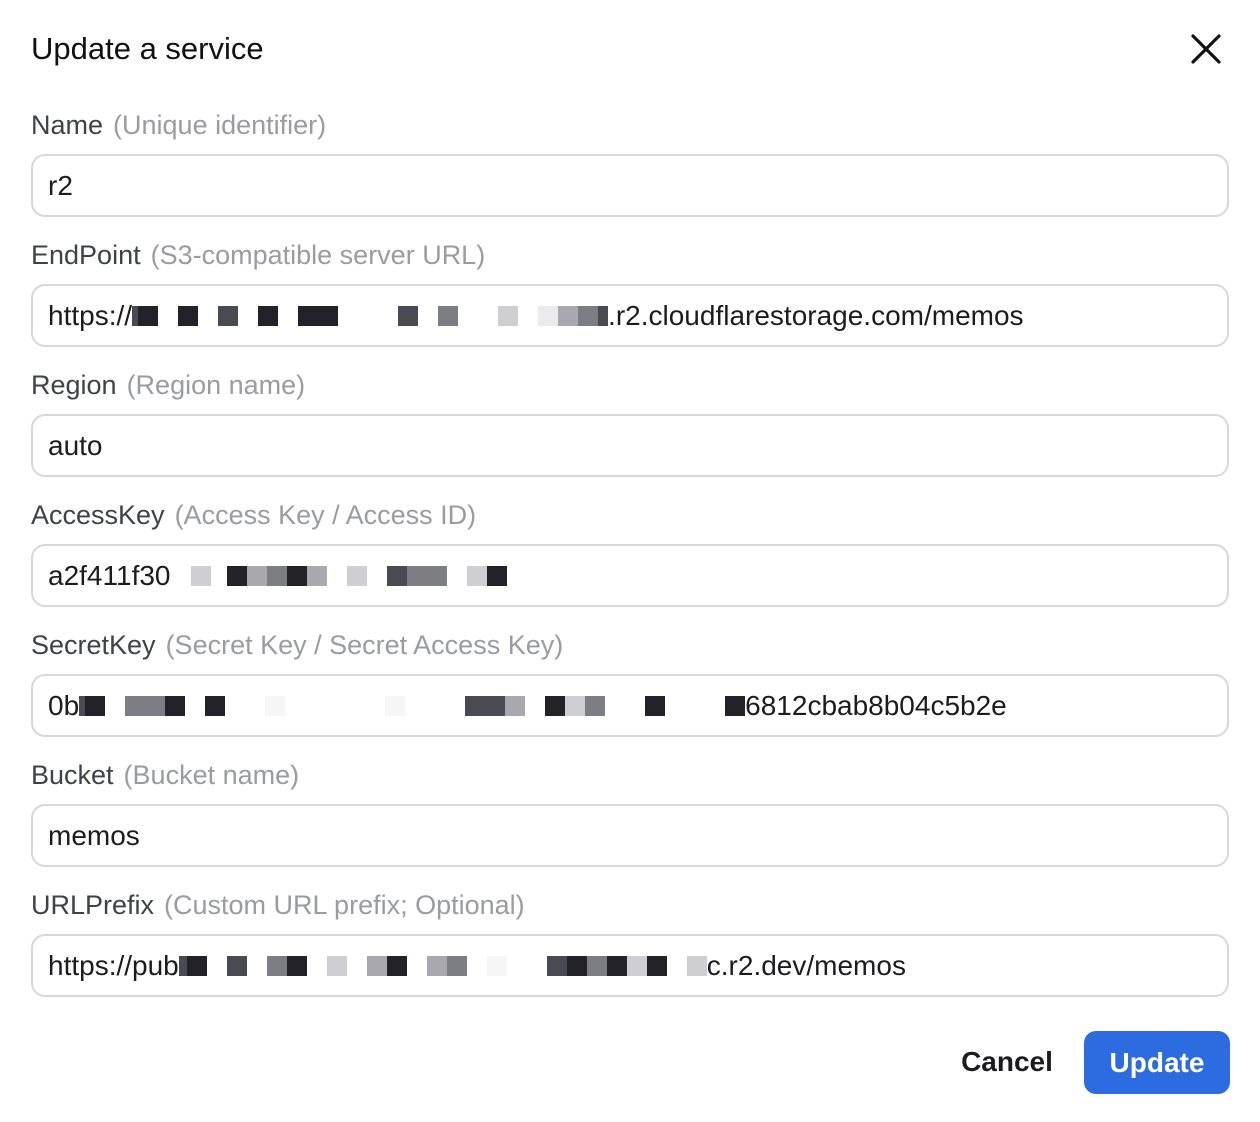 The image size is (1260, 1122). I want to click on secret-key-value-start: 0b, so click(64, 705).